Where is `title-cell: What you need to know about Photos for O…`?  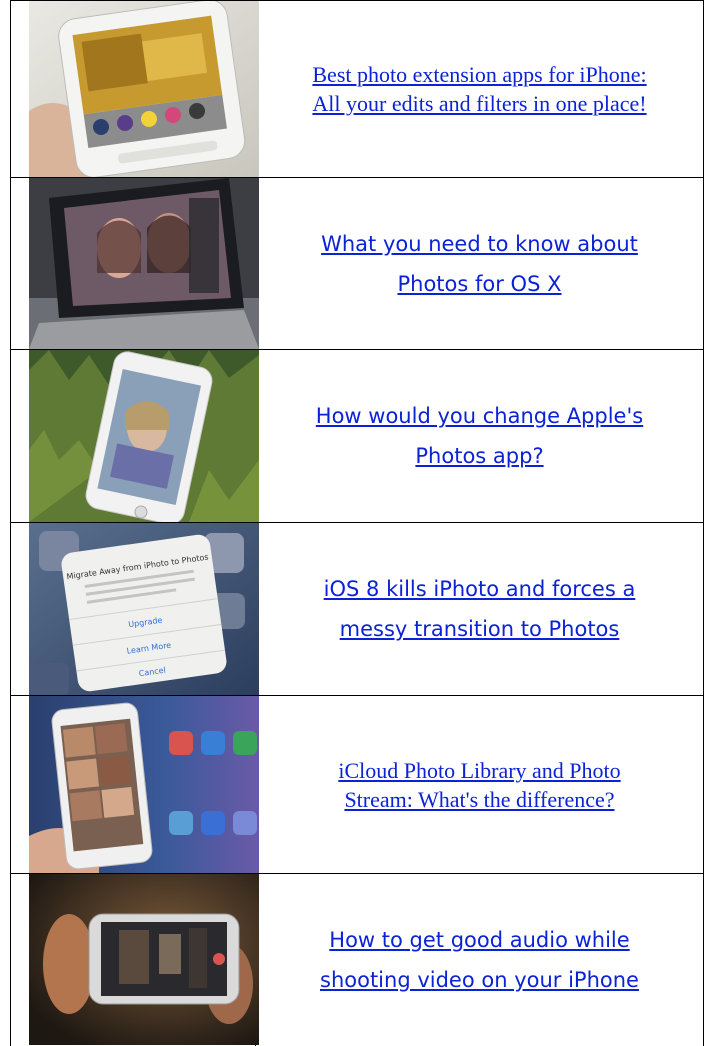 title-cell: What you need to know about Photos for O… is located at coordinates (479, 263).